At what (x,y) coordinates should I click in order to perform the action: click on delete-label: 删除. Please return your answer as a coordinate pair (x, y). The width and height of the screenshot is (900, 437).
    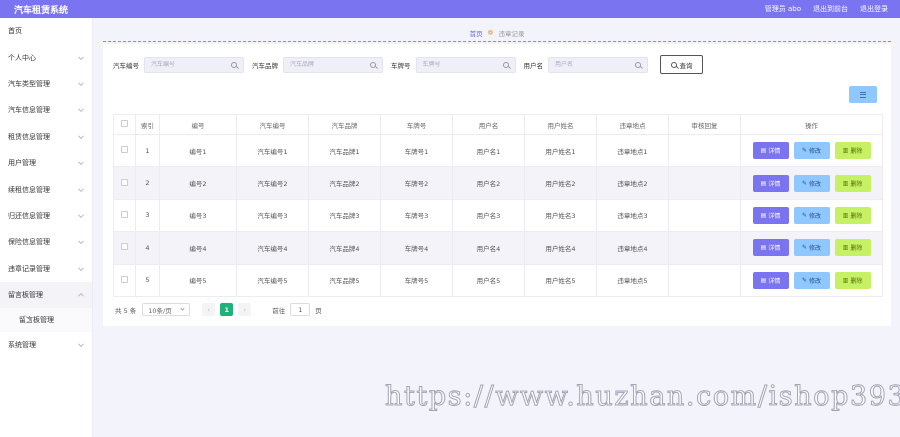
    Looking at the image, I should click on (856, 152).